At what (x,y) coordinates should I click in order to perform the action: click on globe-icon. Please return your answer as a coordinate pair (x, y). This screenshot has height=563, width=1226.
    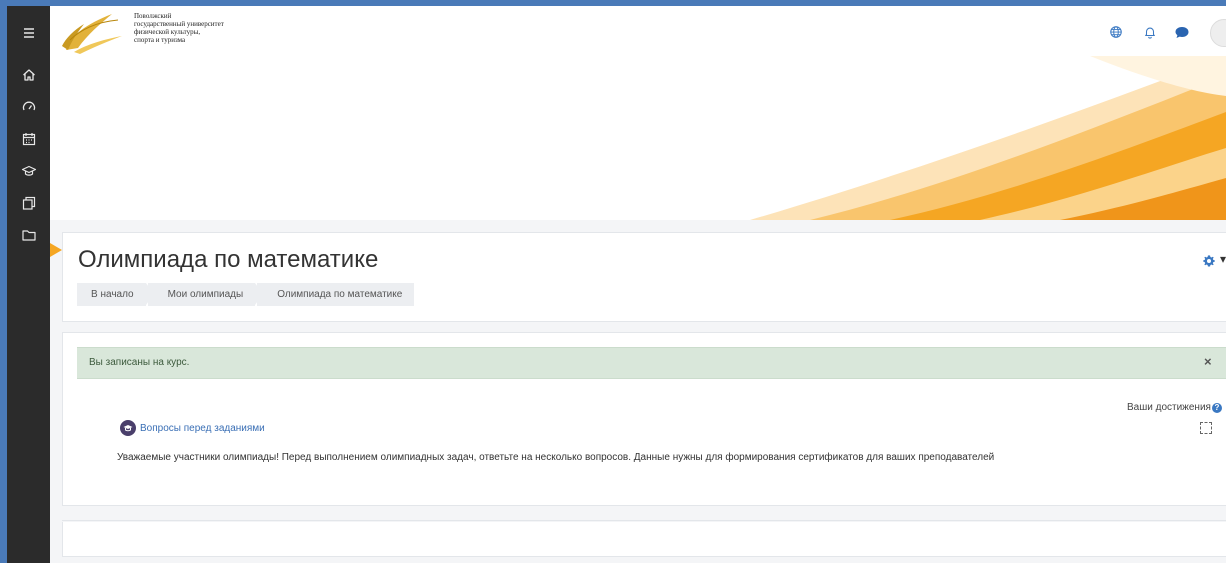
    Looking at the image, I should click on (1116, 32).